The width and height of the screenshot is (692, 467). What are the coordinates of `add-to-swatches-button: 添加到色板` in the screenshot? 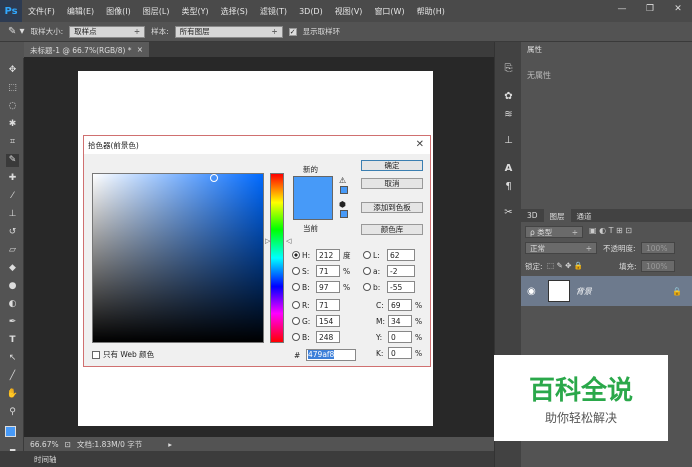 It's located at (392, 207).